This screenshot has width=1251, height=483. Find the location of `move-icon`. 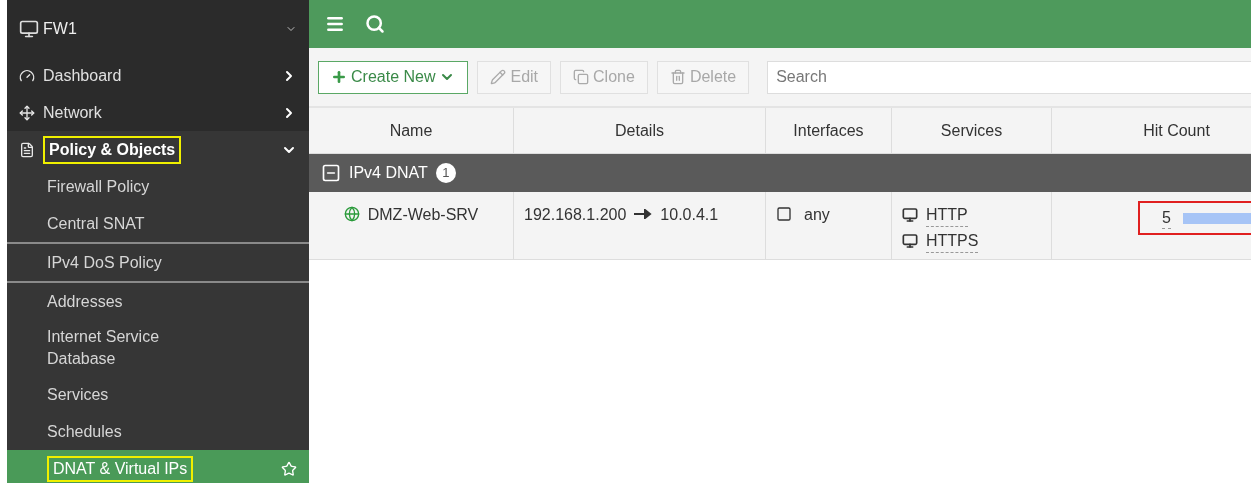

move-icon is located at coordinates (27, 112).